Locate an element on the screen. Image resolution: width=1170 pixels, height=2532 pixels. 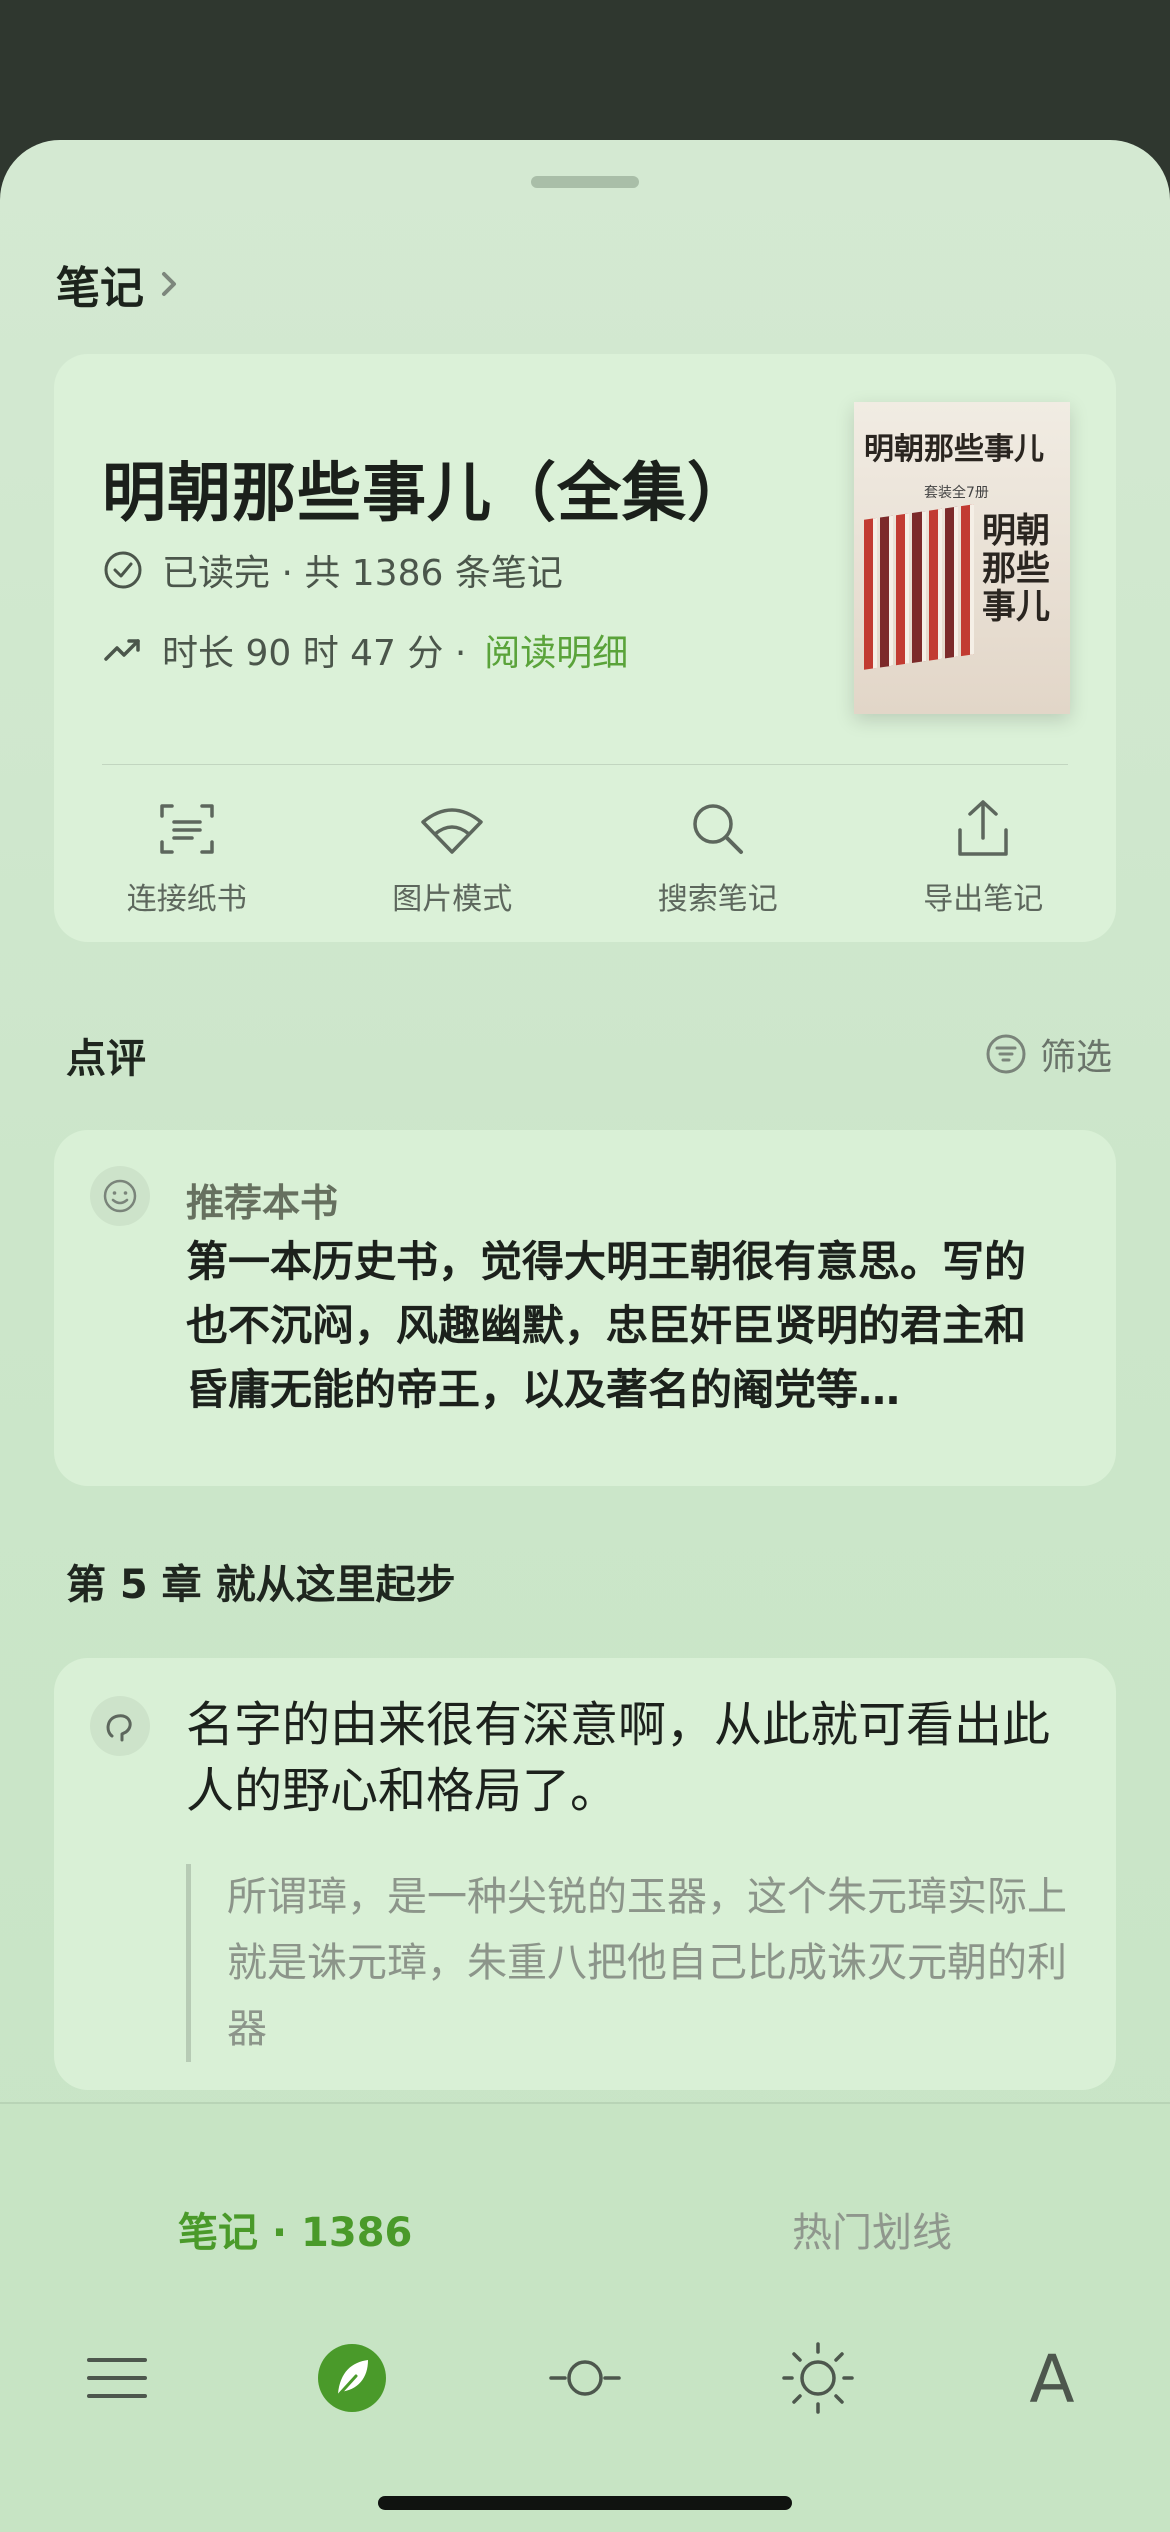
check-circle-icon is located at coordinates (123, 570).